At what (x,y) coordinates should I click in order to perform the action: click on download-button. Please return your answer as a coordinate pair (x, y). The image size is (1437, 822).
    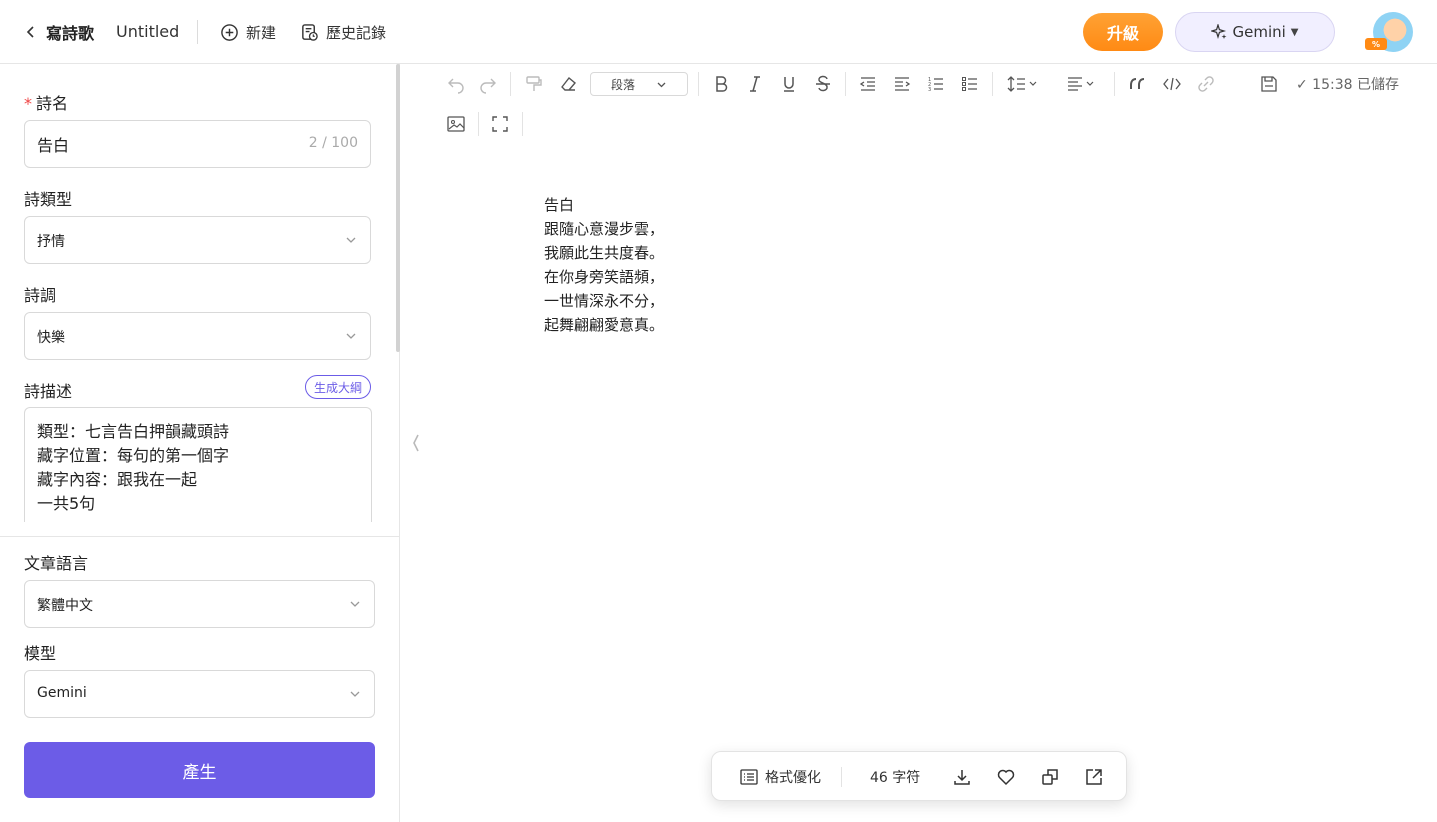
    Looking at the image, I should click on (962, 777).